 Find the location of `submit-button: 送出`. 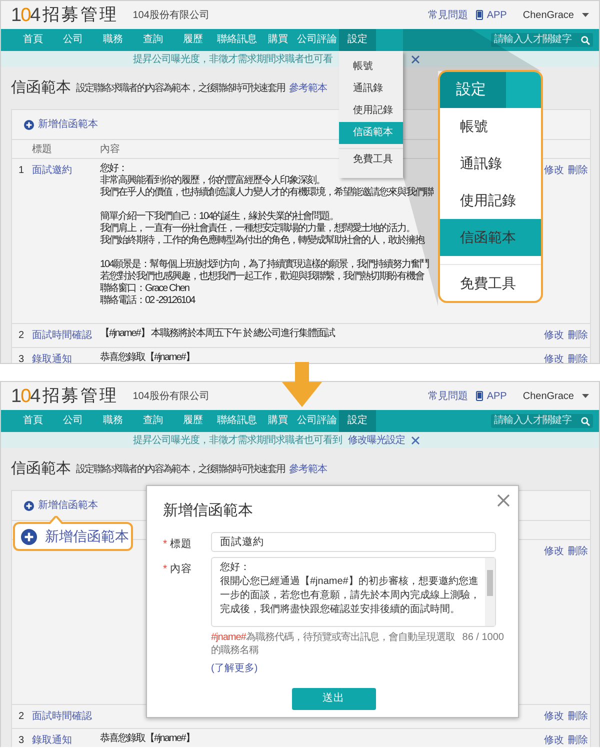

submit-button: 送出 is located at coordinates (334, 699).